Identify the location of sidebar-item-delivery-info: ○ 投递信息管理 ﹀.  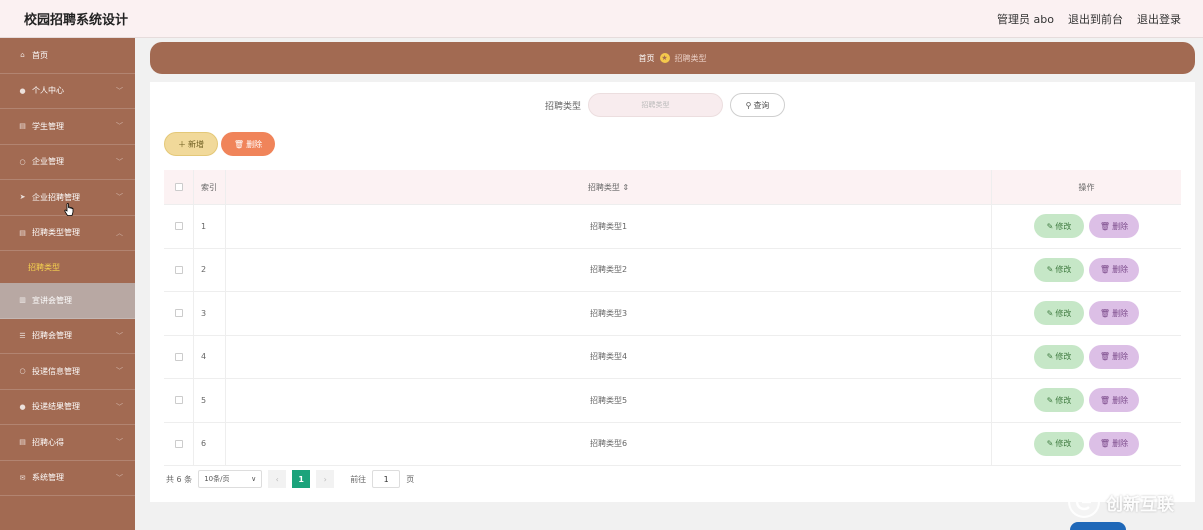
(67, 372).